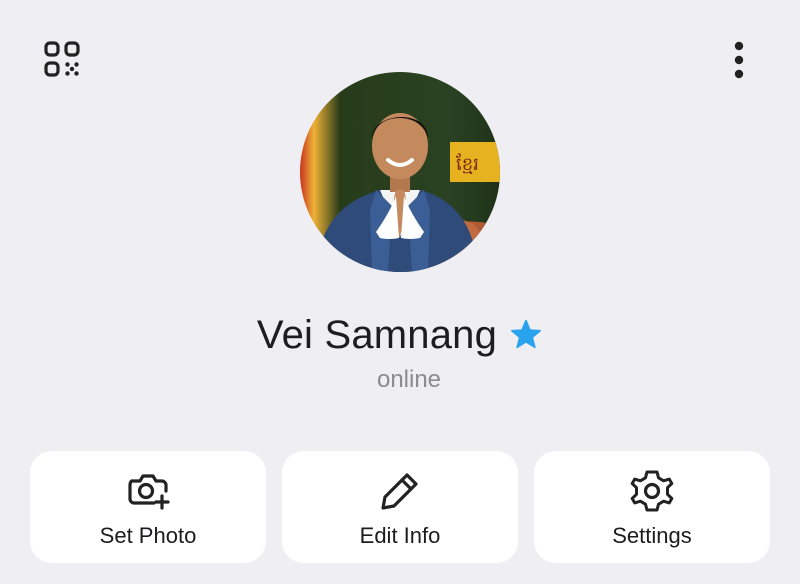 The image size is (800, 584). I want to click on camera-plus-icon, so click(148, 491).